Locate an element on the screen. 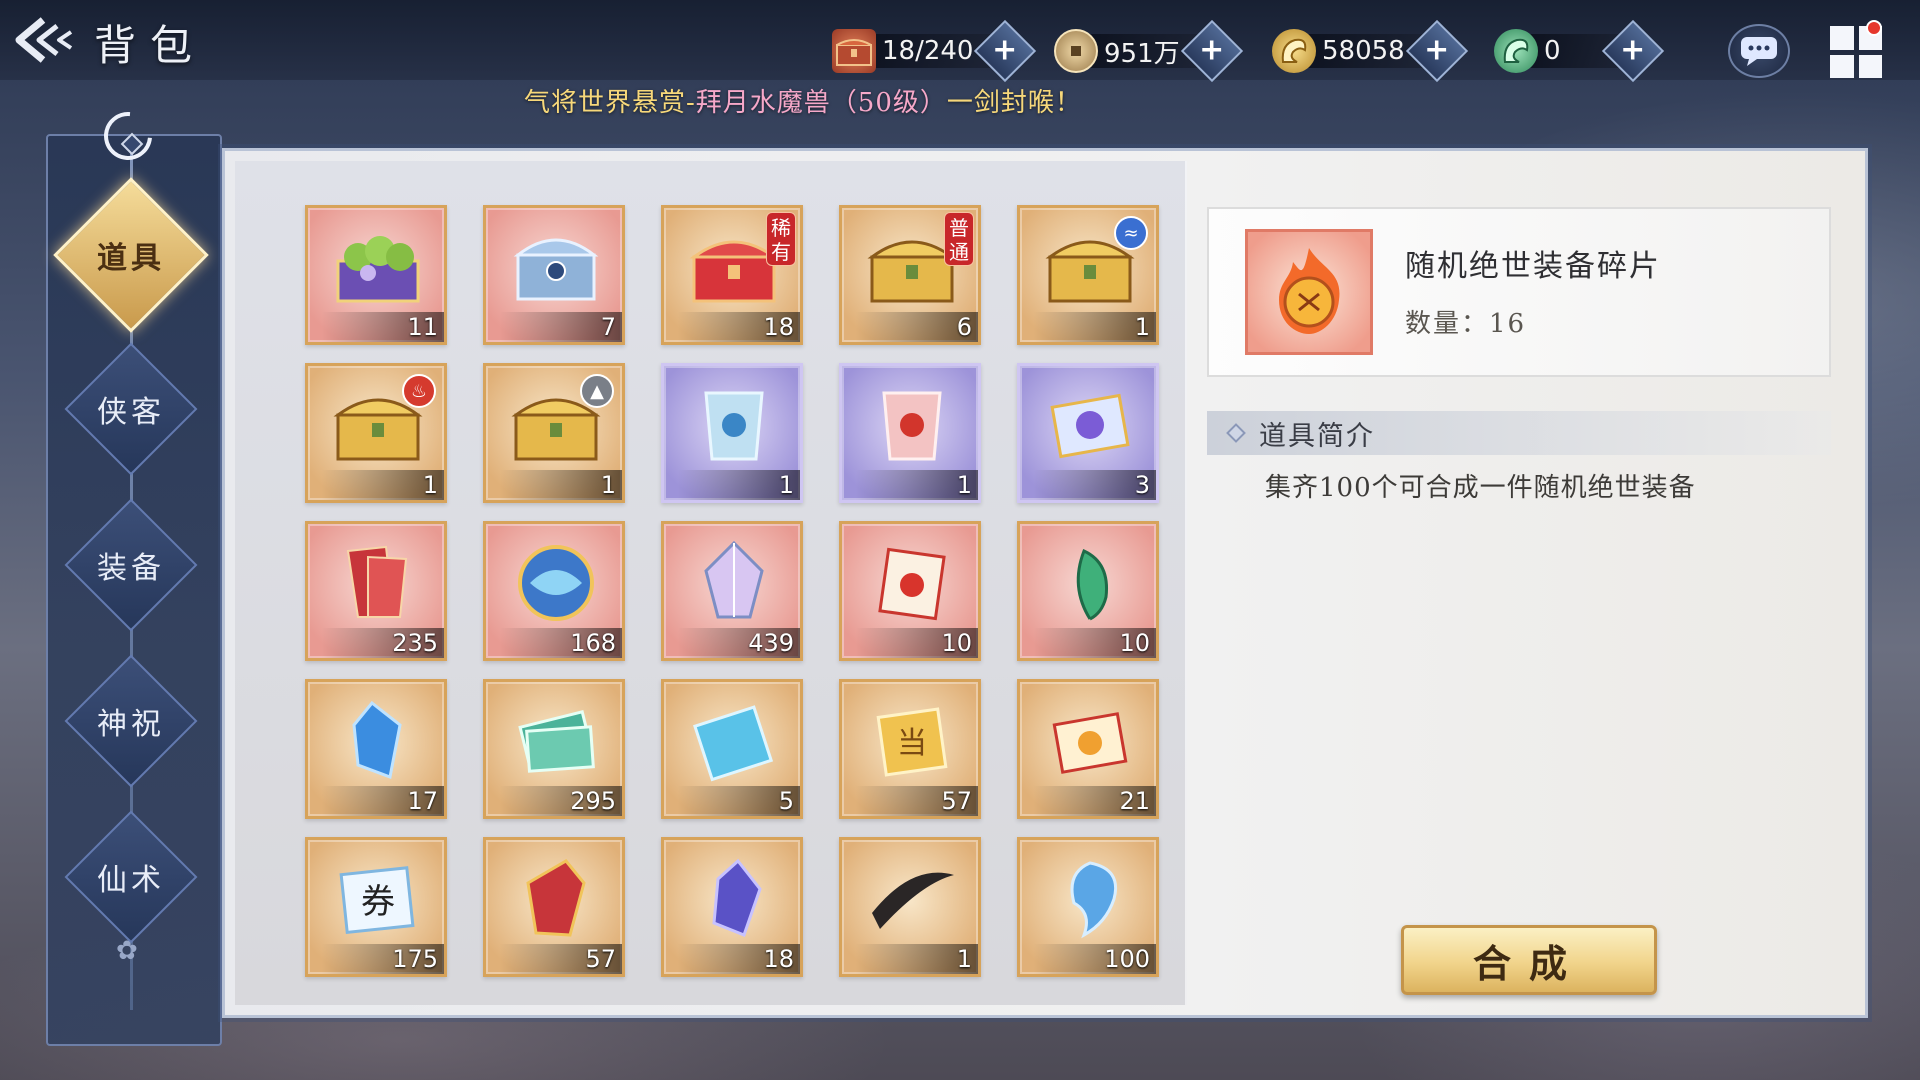 The height and width of the screenshot is (1080, 1920). menu-grid-icon is located at coordinates (1842, 38).